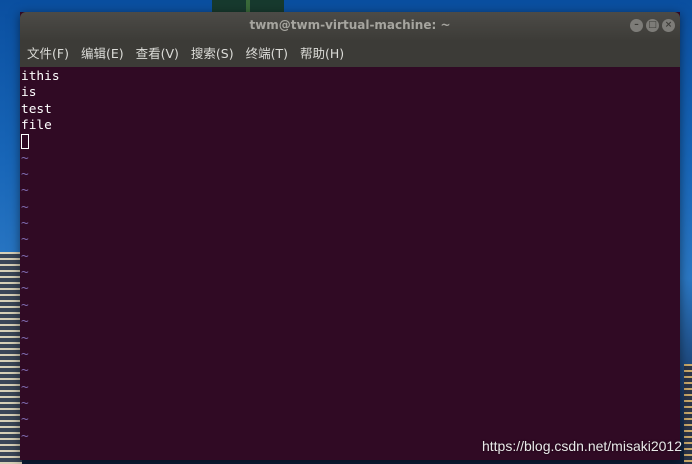 This screenshot has width=692, height=464. I want to click on menu-help: 帮助(H), so click(322, 53).